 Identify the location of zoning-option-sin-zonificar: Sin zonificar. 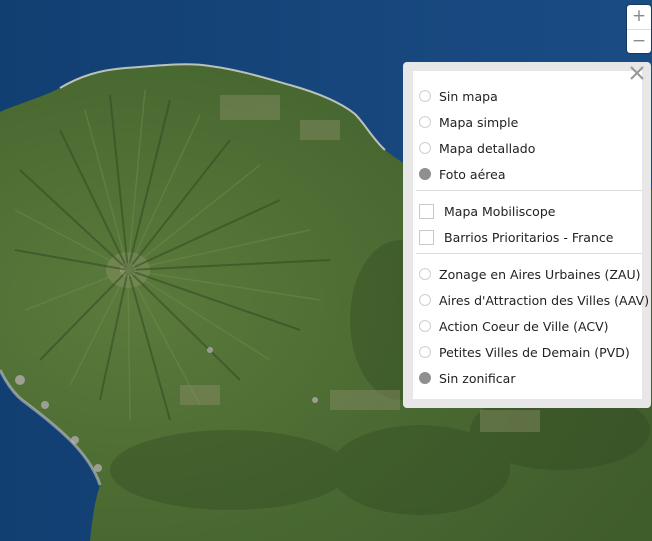
(467, 378).